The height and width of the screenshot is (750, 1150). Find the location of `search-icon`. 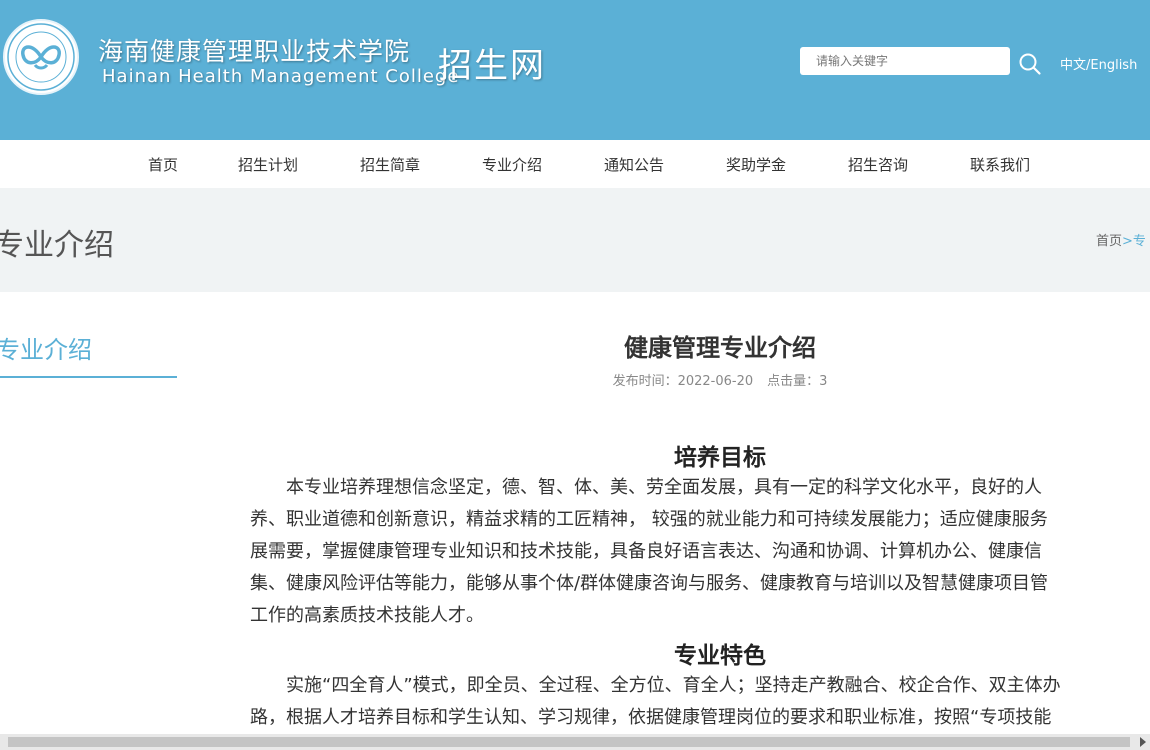

search-icon is located at coordinates (1030, 64).